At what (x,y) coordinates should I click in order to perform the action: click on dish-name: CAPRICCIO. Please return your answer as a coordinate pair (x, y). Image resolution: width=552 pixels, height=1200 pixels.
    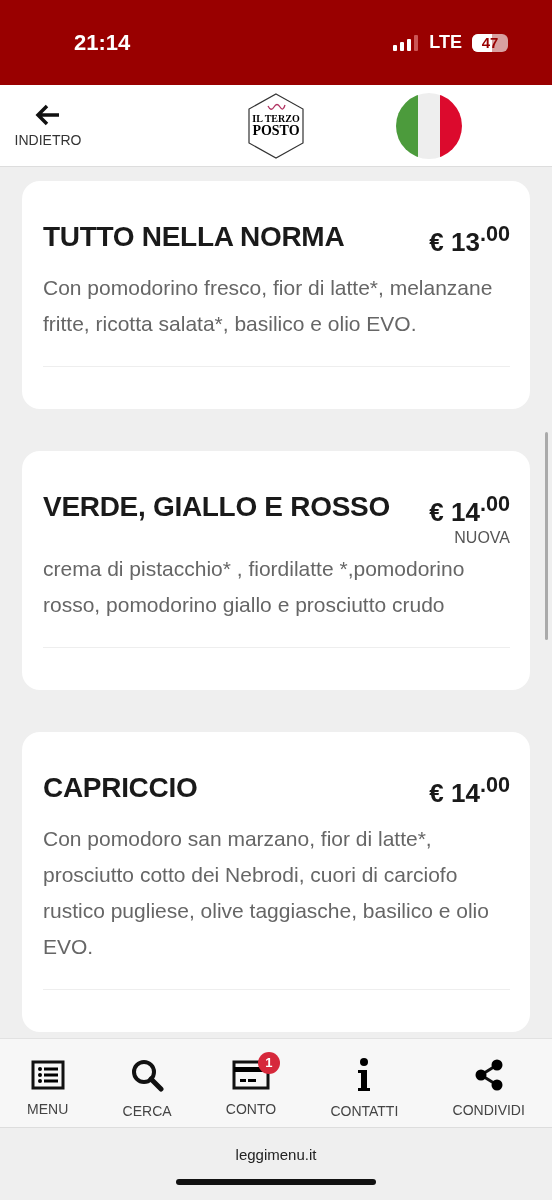
    Looking at the image, I should click on (120, 788).